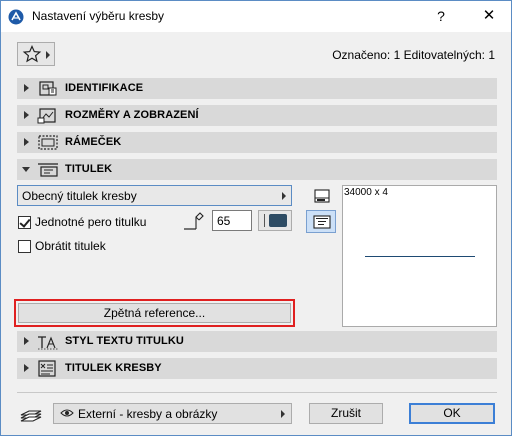  Describe the element at coordinates (256, 16) in the screenshot. I see `title-bar: Nastavení výběru kresby ? ✕` at that location.